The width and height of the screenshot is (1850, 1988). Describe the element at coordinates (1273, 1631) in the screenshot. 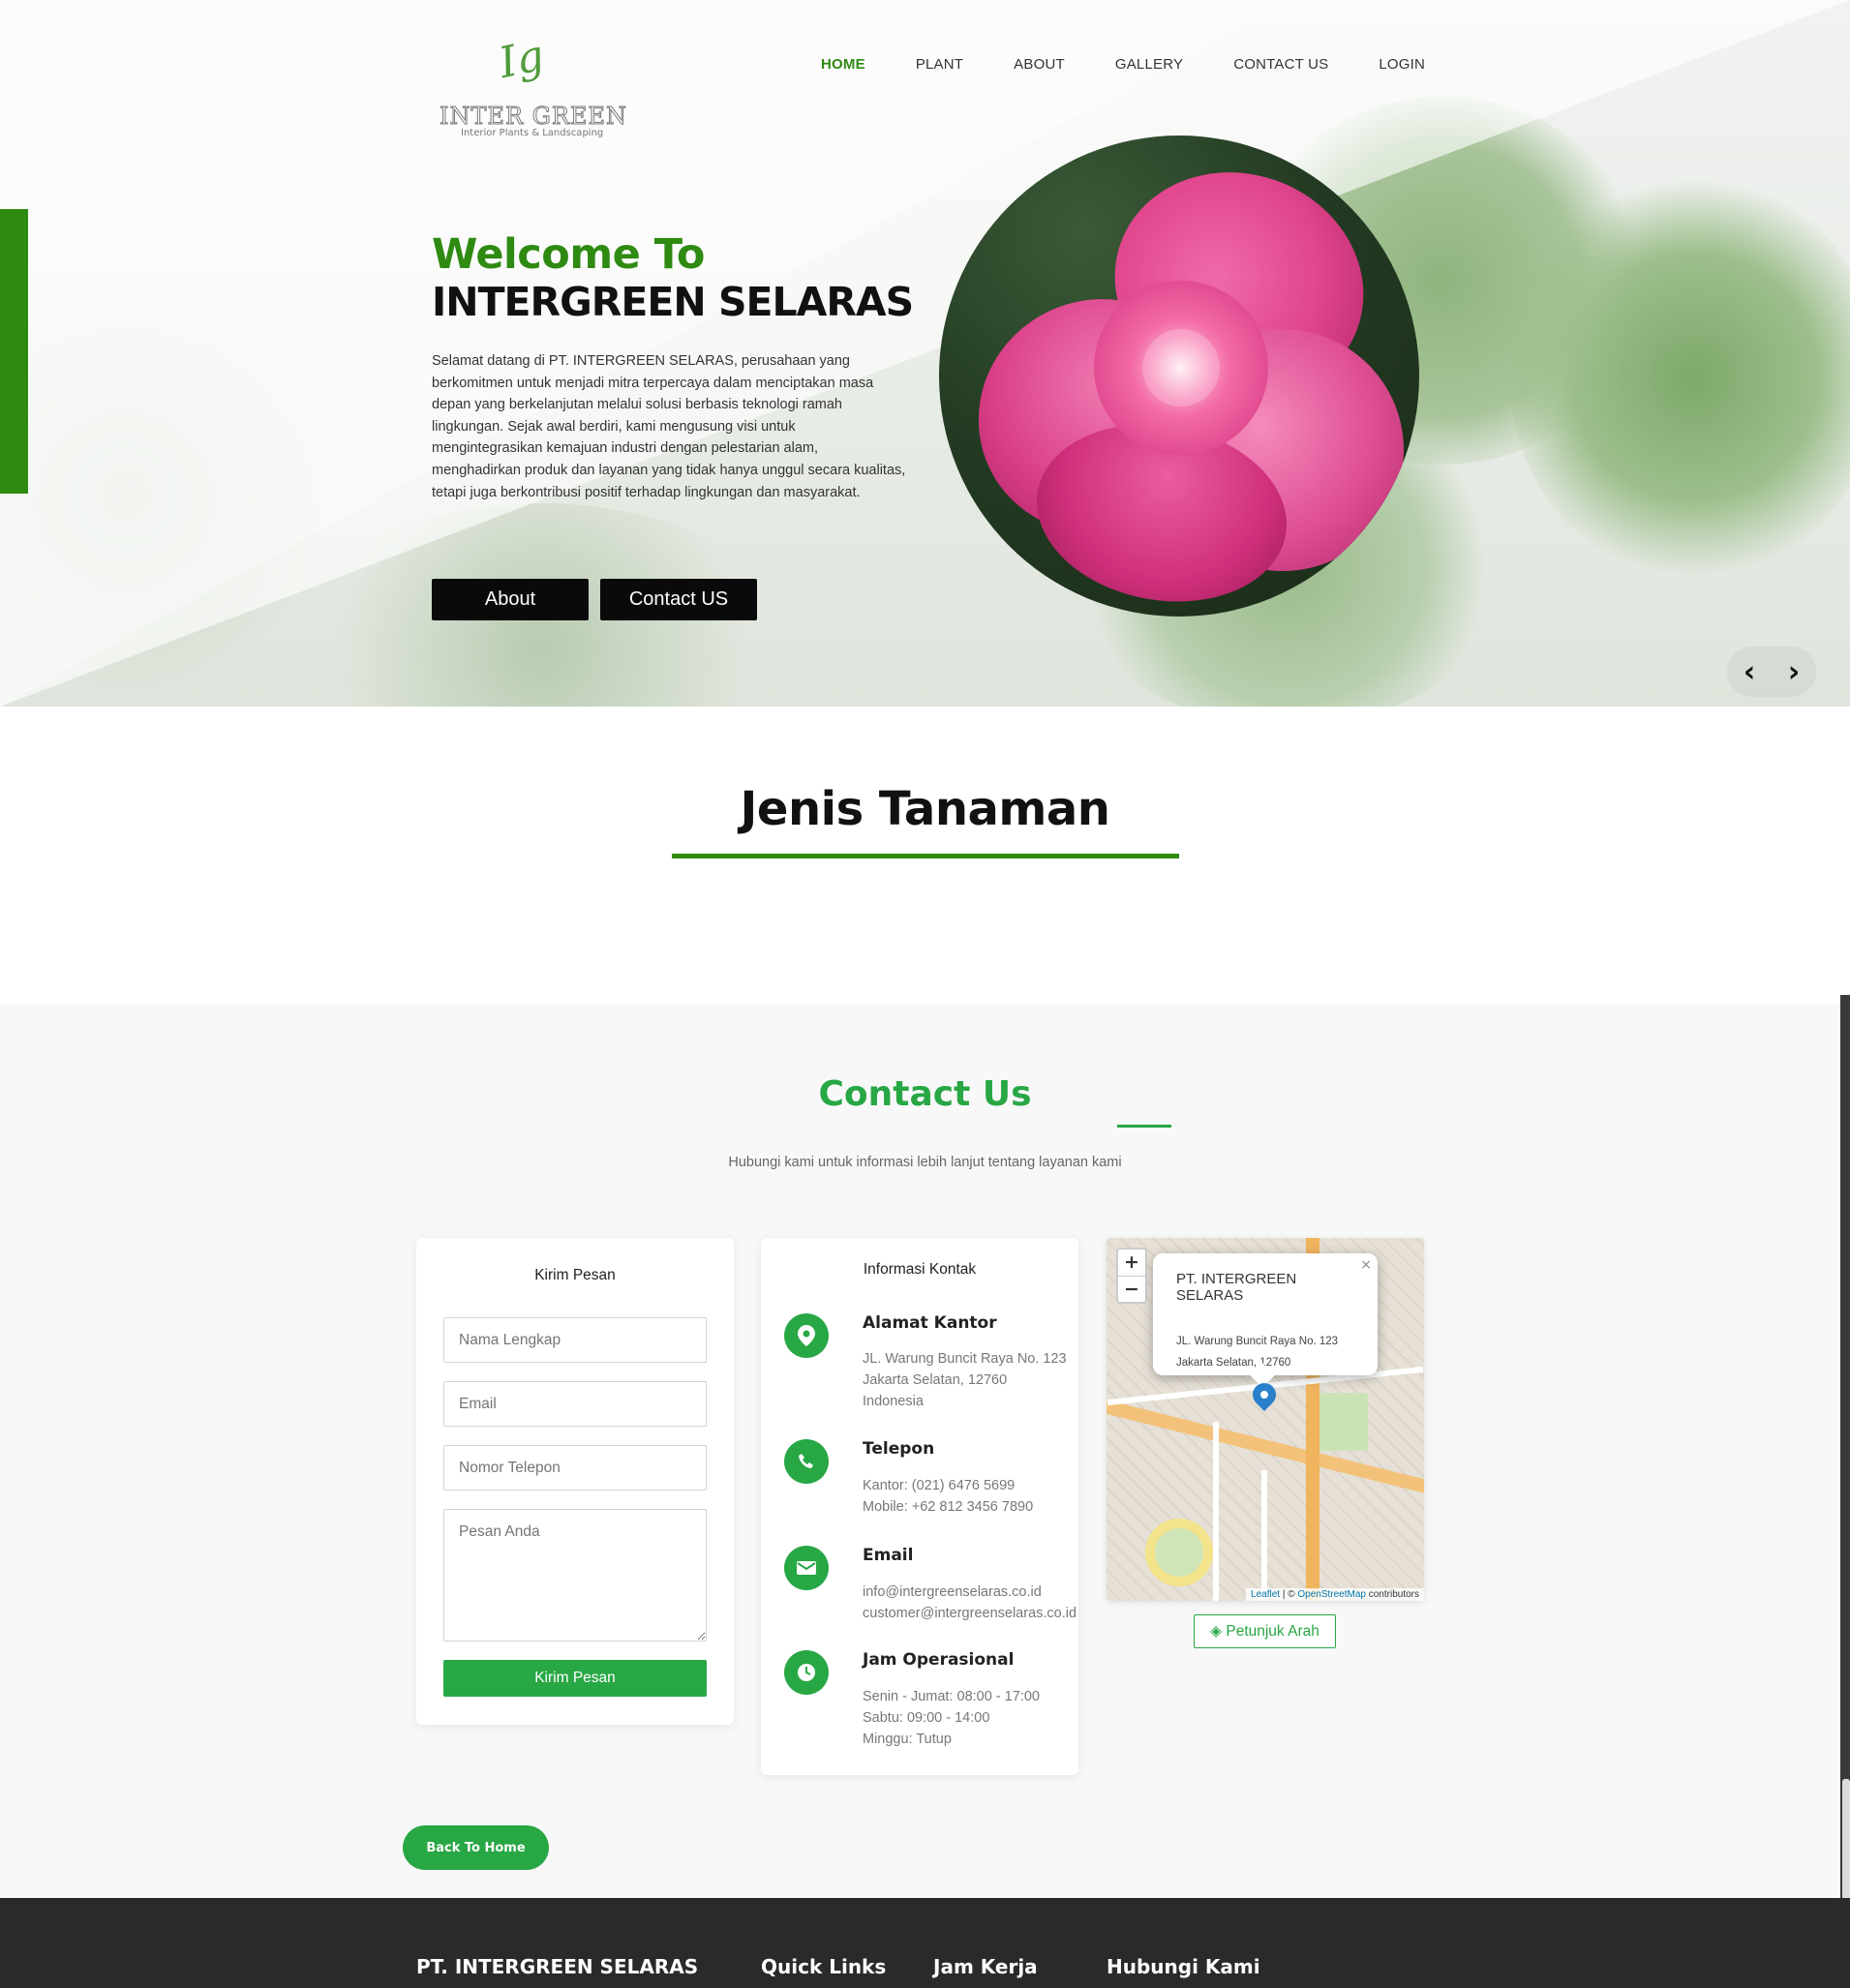

I see `directions-label: Petunjuk Arah` at that location.